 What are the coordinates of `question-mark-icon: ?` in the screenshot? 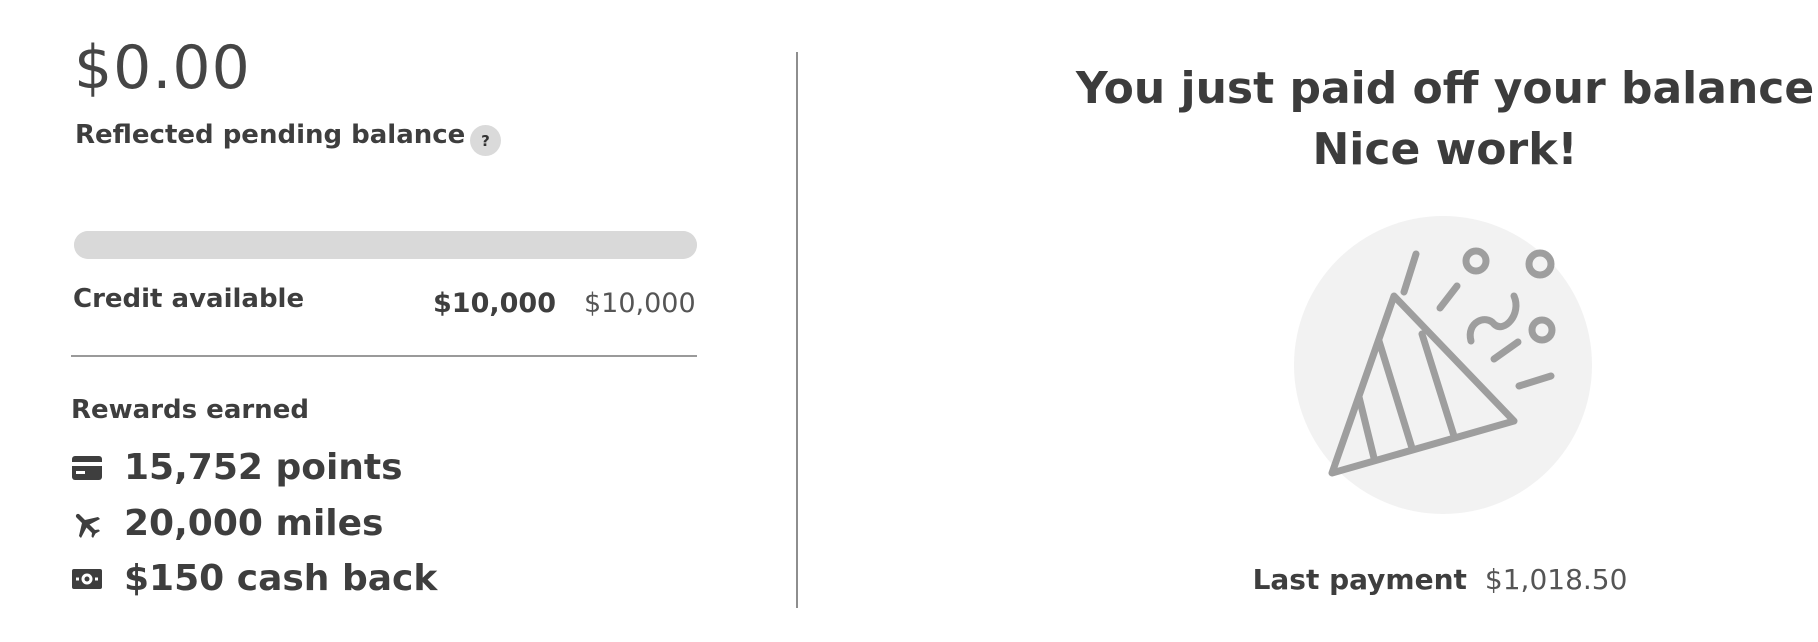 It's located at (485, 140).